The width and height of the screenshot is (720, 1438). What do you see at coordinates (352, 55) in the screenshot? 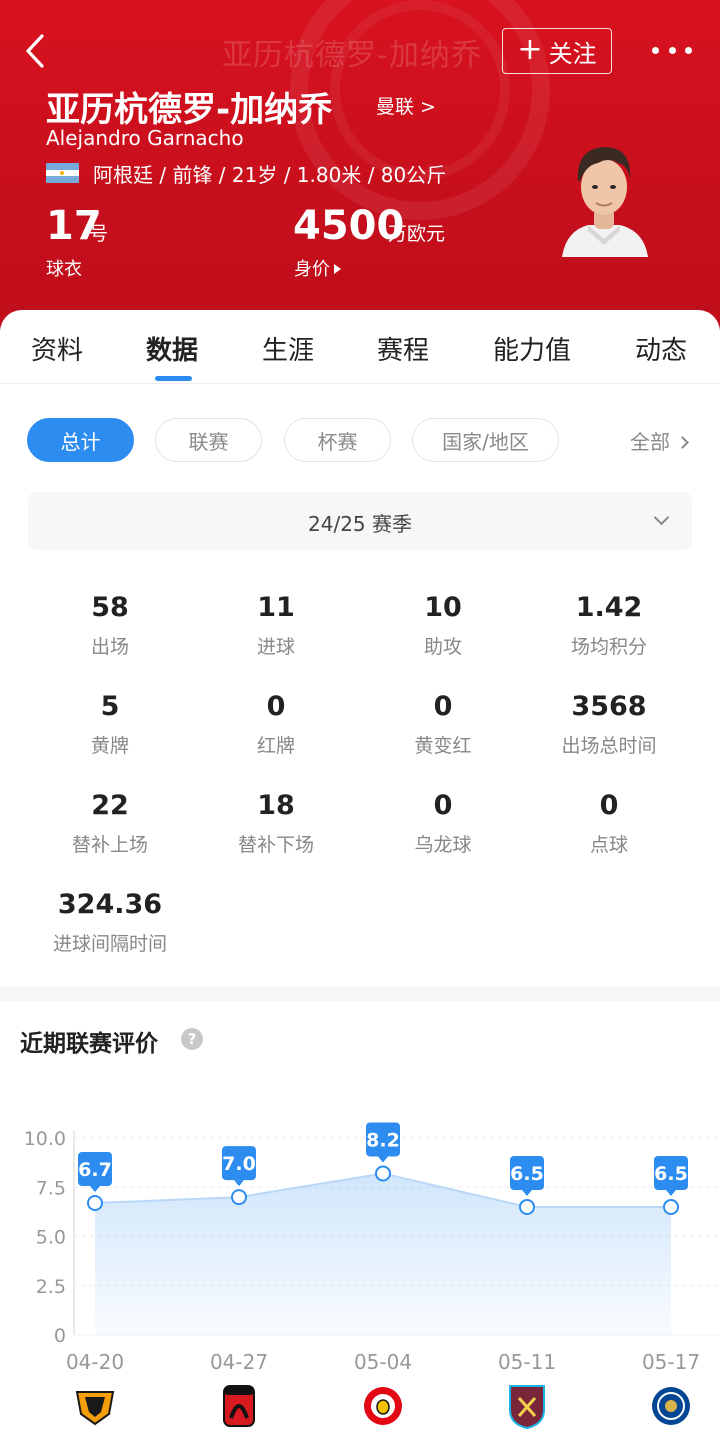
I see `collapsed-title: 亚历杭德罗-加纳乔` at bounding box center [352, 55].